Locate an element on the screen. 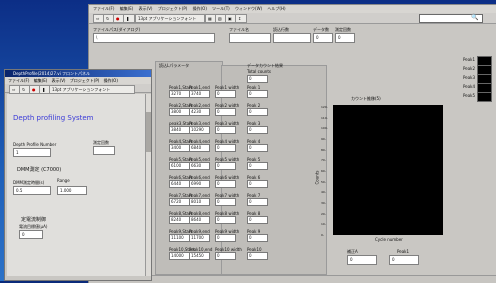  profile-number-label: Depth Profile Number is located at coordinates (35, 144).